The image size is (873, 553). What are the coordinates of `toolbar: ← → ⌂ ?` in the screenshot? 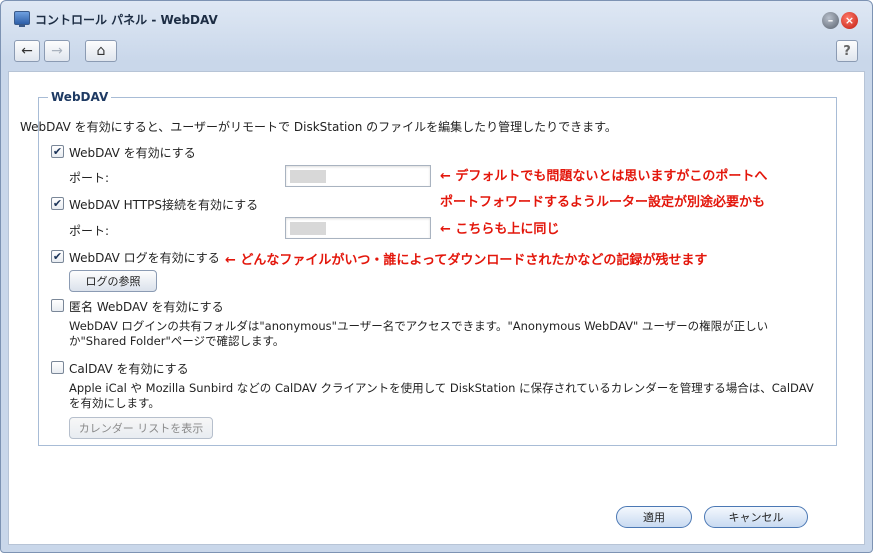 It's located at (436, 51).